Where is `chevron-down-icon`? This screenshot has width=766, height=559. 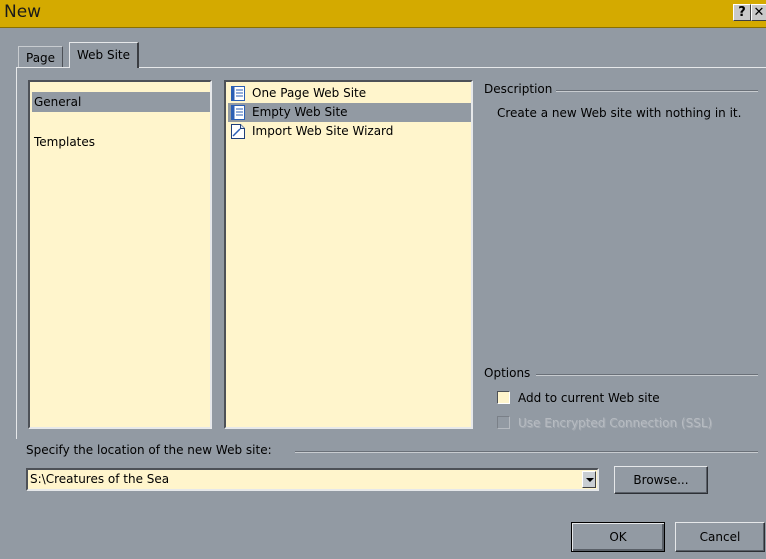 chevron-down-icon is located at coordinates (589, 479).